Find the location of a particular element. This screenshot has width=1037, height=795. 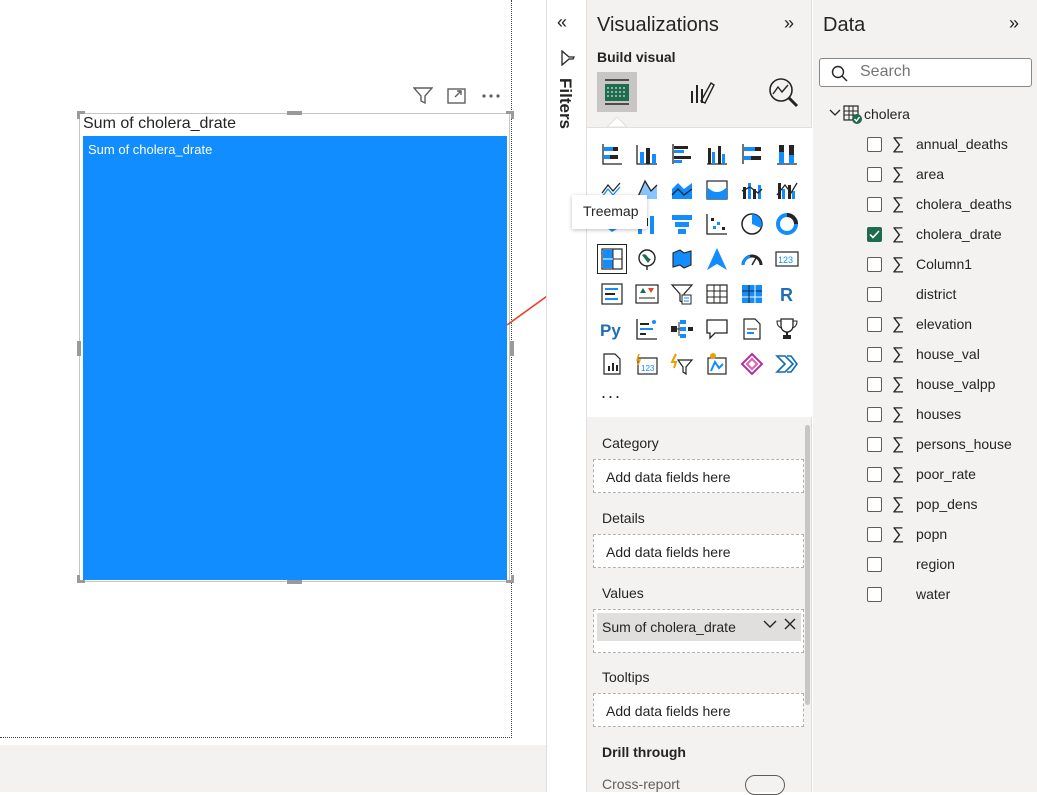

search-box is located at coordinates (925, 72).